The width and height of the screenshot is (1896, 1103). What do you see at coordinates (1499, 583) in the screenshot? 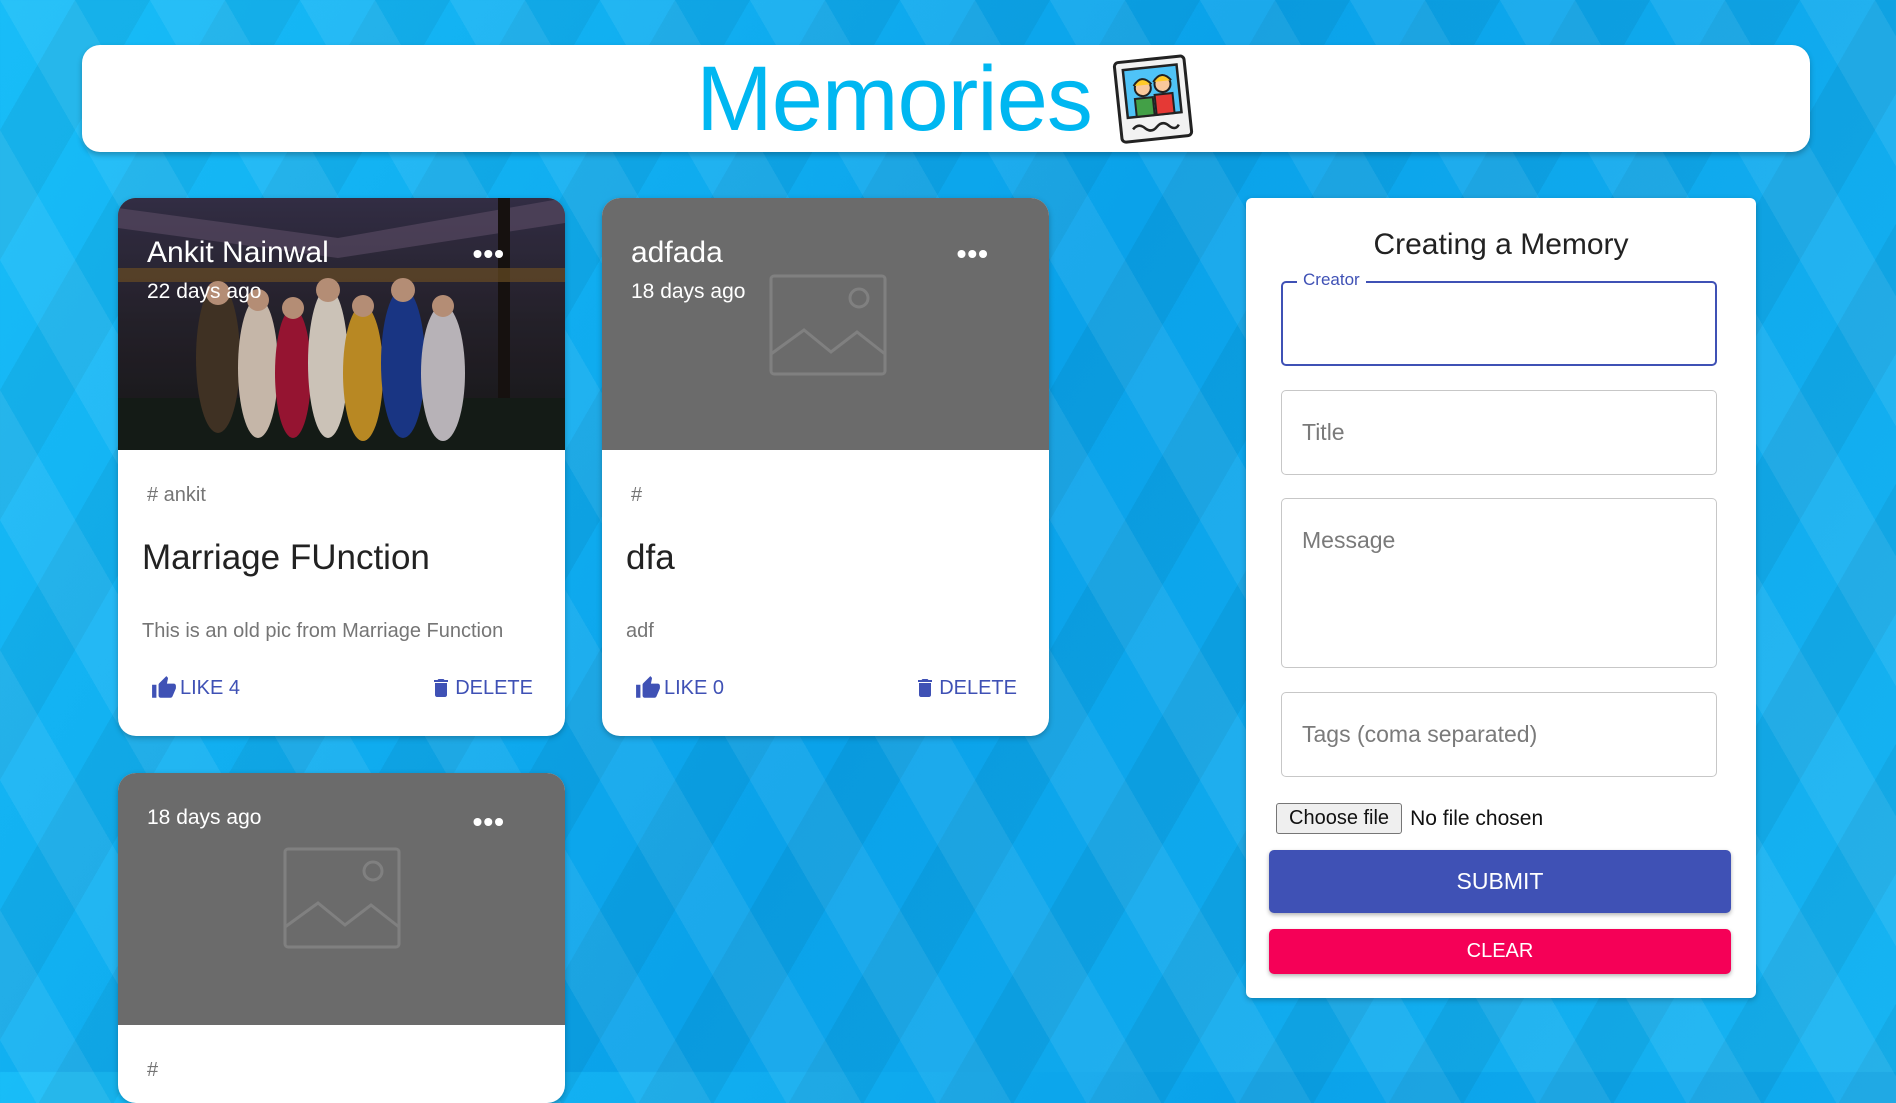
I see `message-field: Message` at bounding box center [1499, 583].